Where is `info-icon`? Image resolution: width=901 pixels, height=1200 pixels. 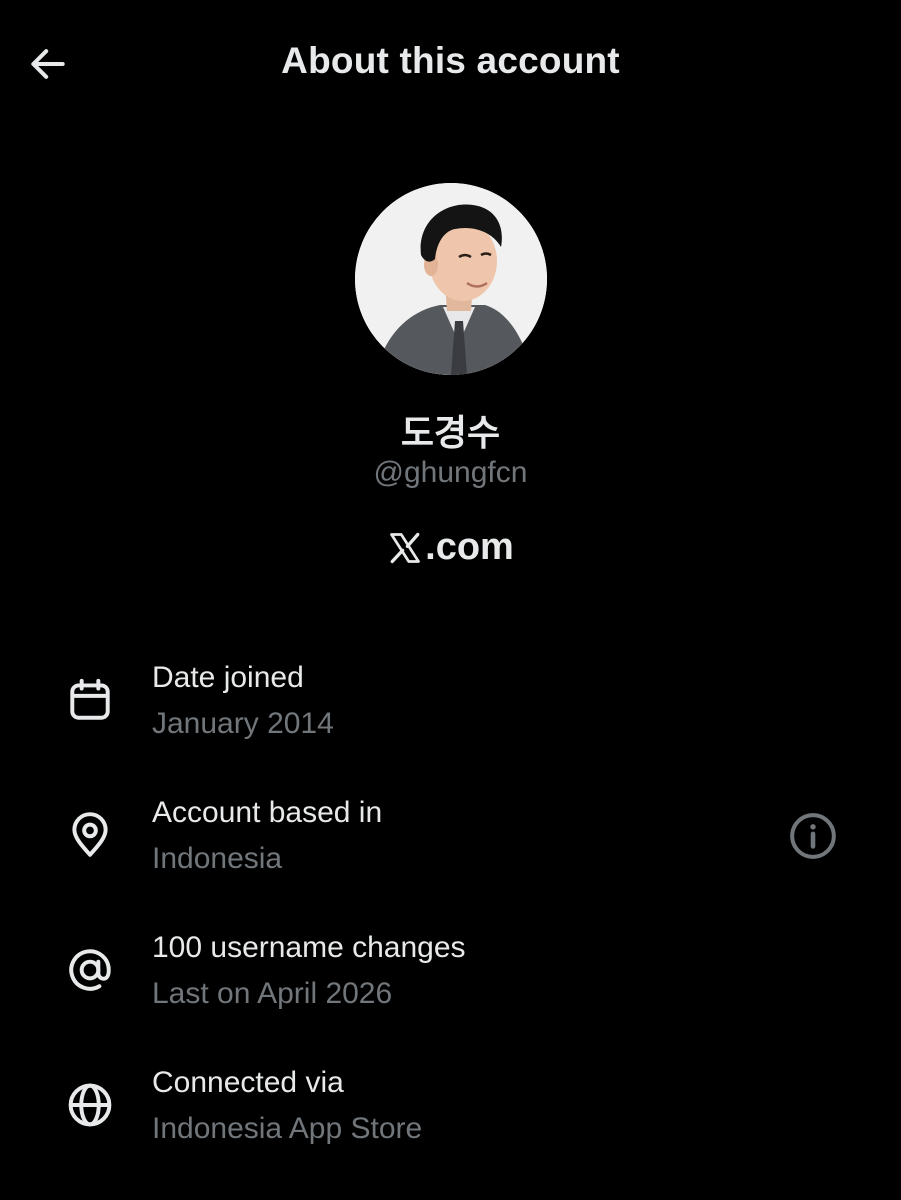 info-icon is located at coordinates (813, 836).